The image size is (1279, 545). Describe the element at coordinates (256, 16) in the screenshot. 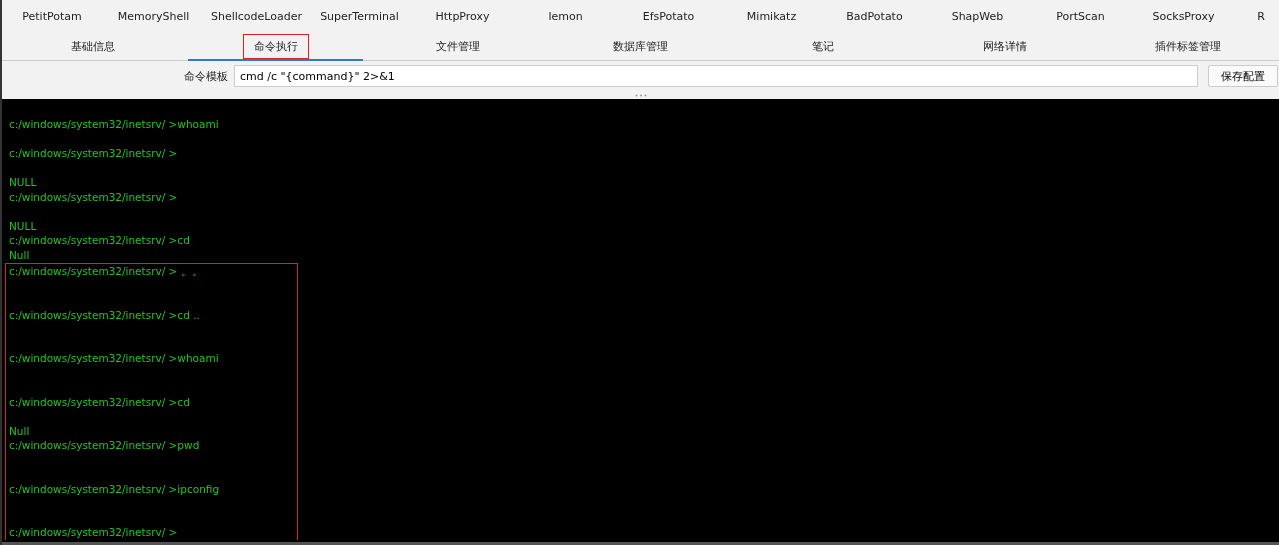

I see `plugin-tab: ShellcodeLoader` at that location.